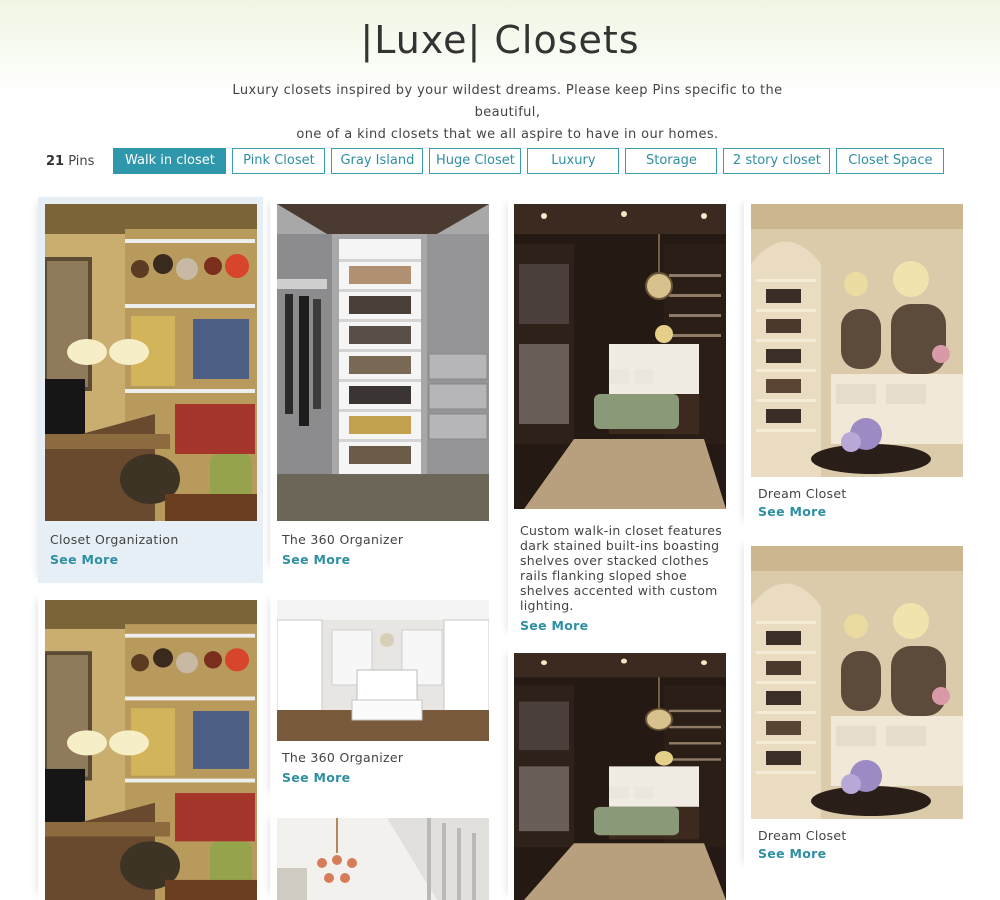 The image size is (1000, 900). I want to click on pin-count: 21 Pins, so click(70, 161).